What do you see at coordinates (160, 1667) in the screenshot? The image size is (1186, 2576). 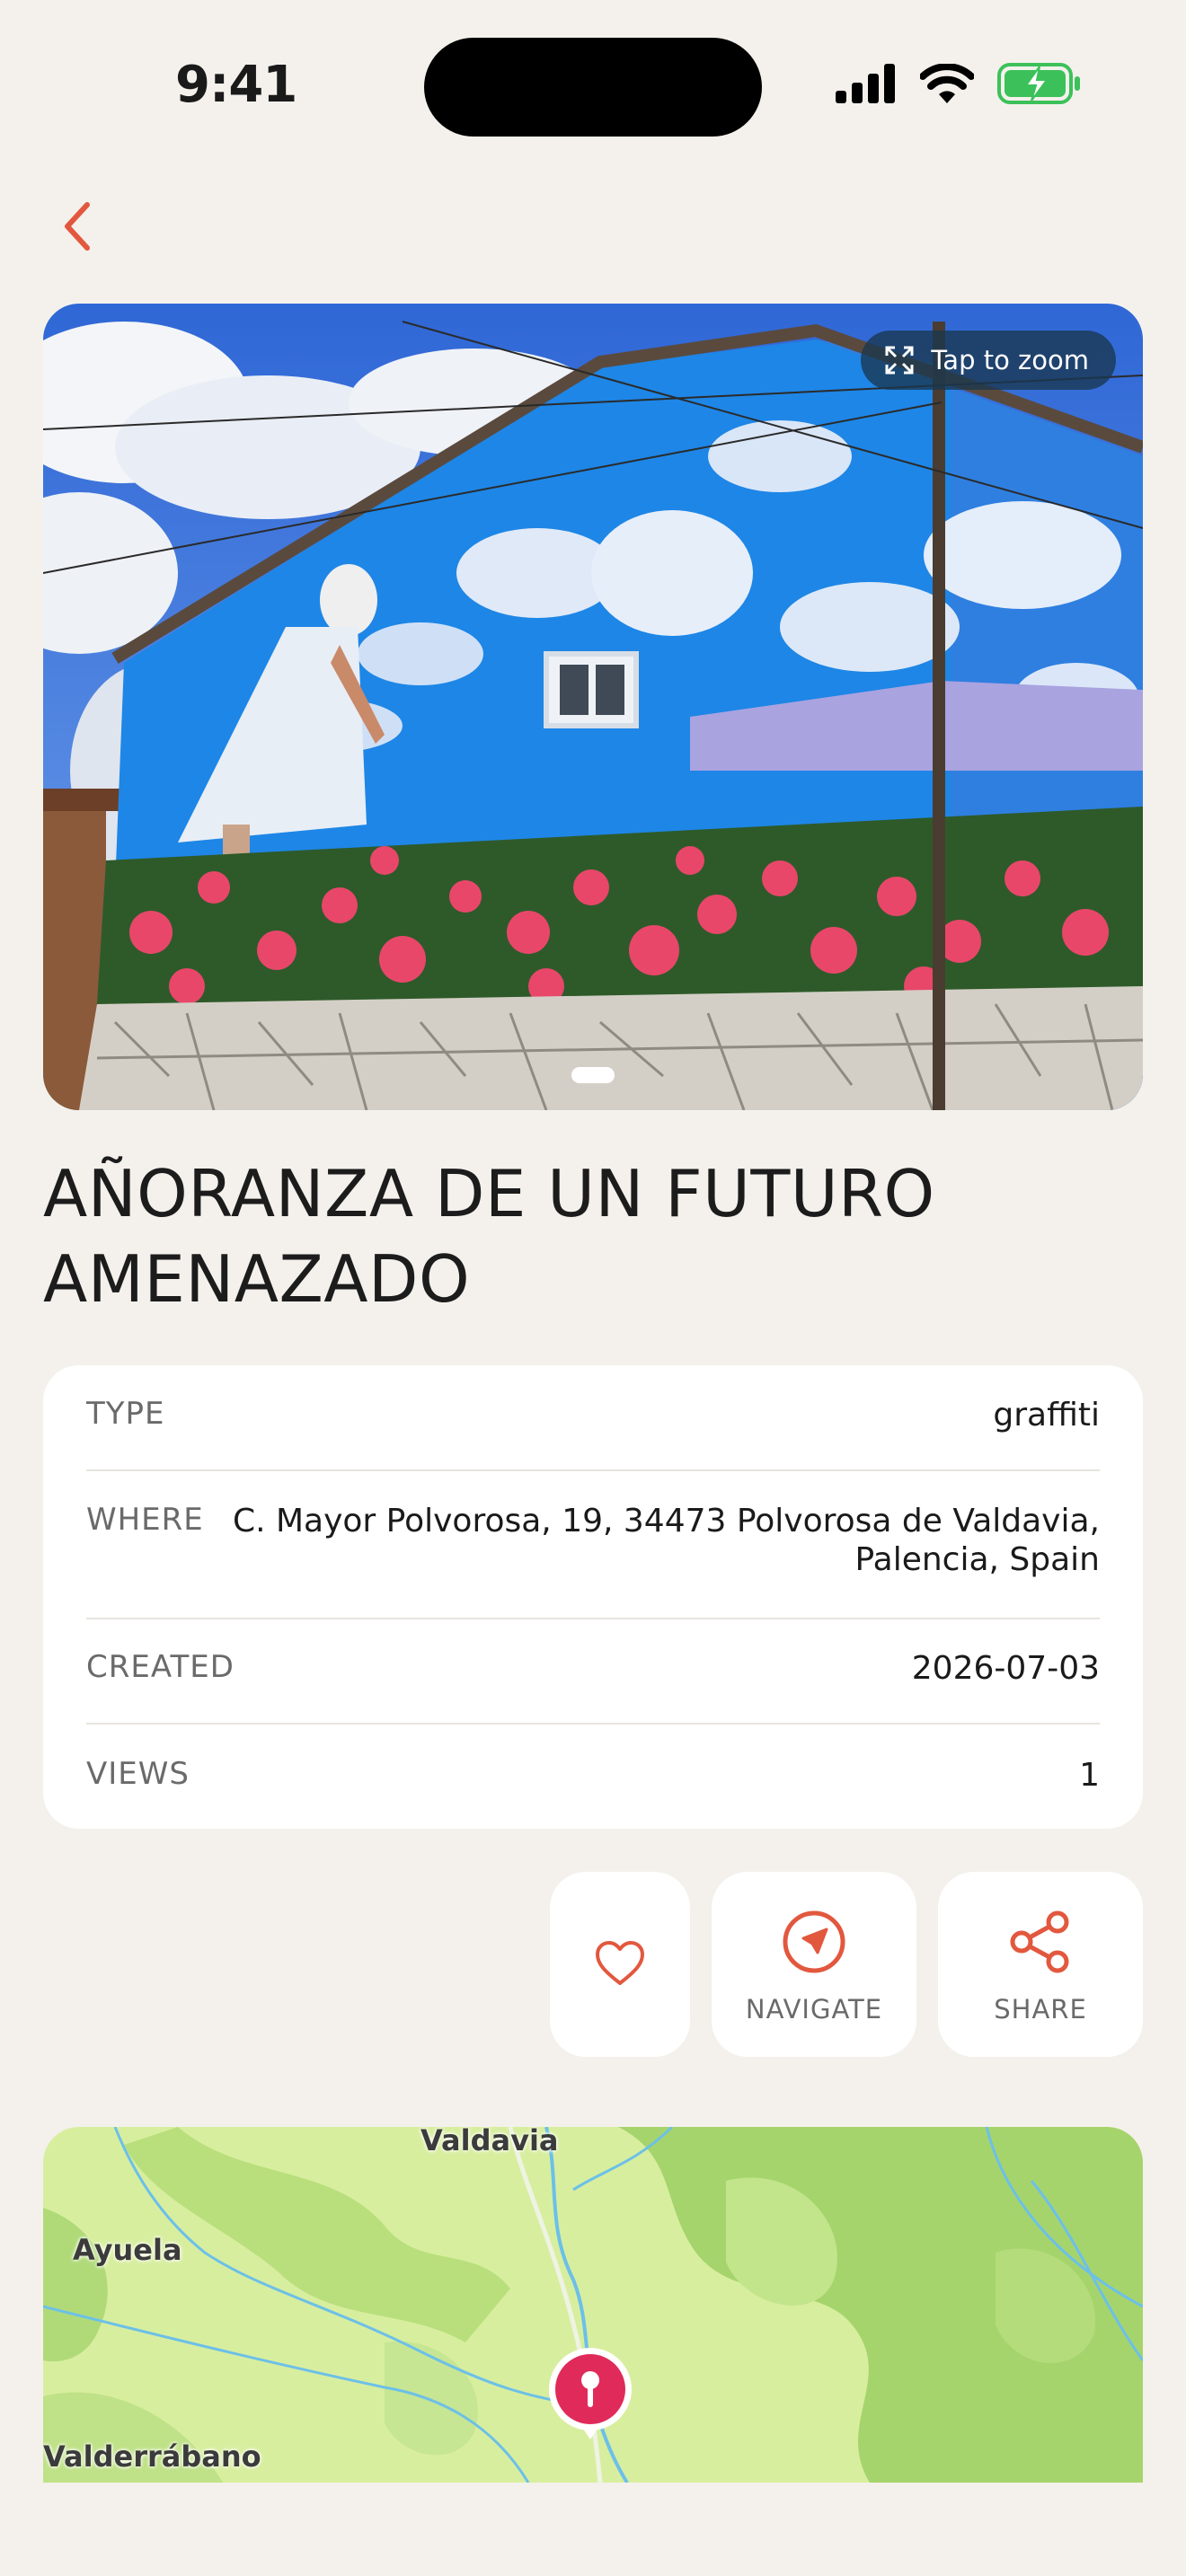 I see `created-label: CREATED` at bounding box center [160, 1667].